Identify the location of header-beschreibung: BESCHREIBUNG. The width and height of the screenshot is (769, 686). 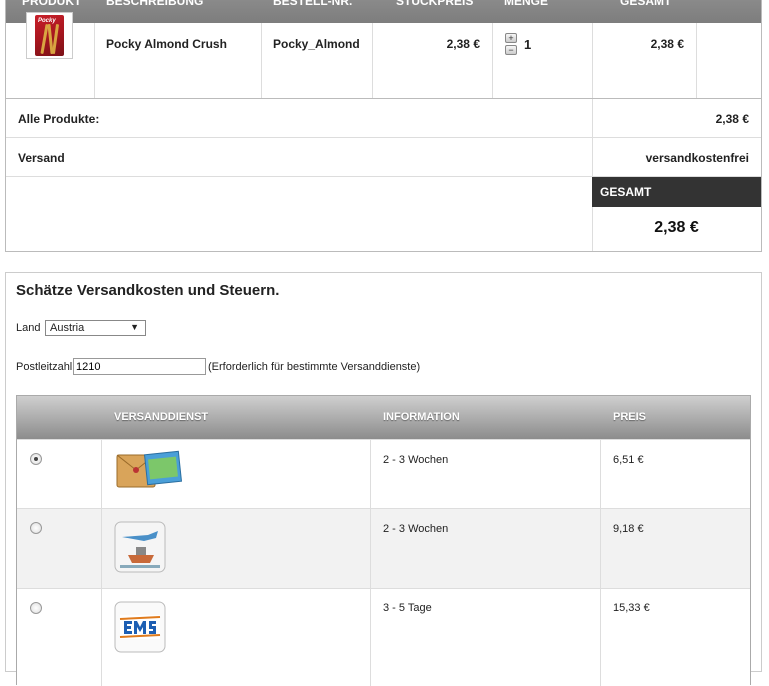
(155, 4).